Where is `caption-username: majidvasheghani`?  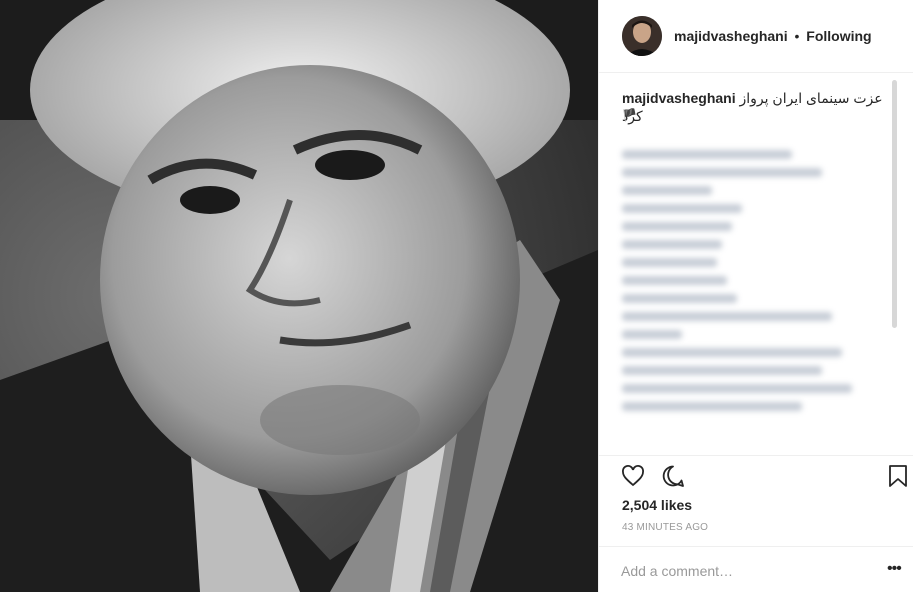 caption-username: majidvasheghani is located at coordinates (679, 98).